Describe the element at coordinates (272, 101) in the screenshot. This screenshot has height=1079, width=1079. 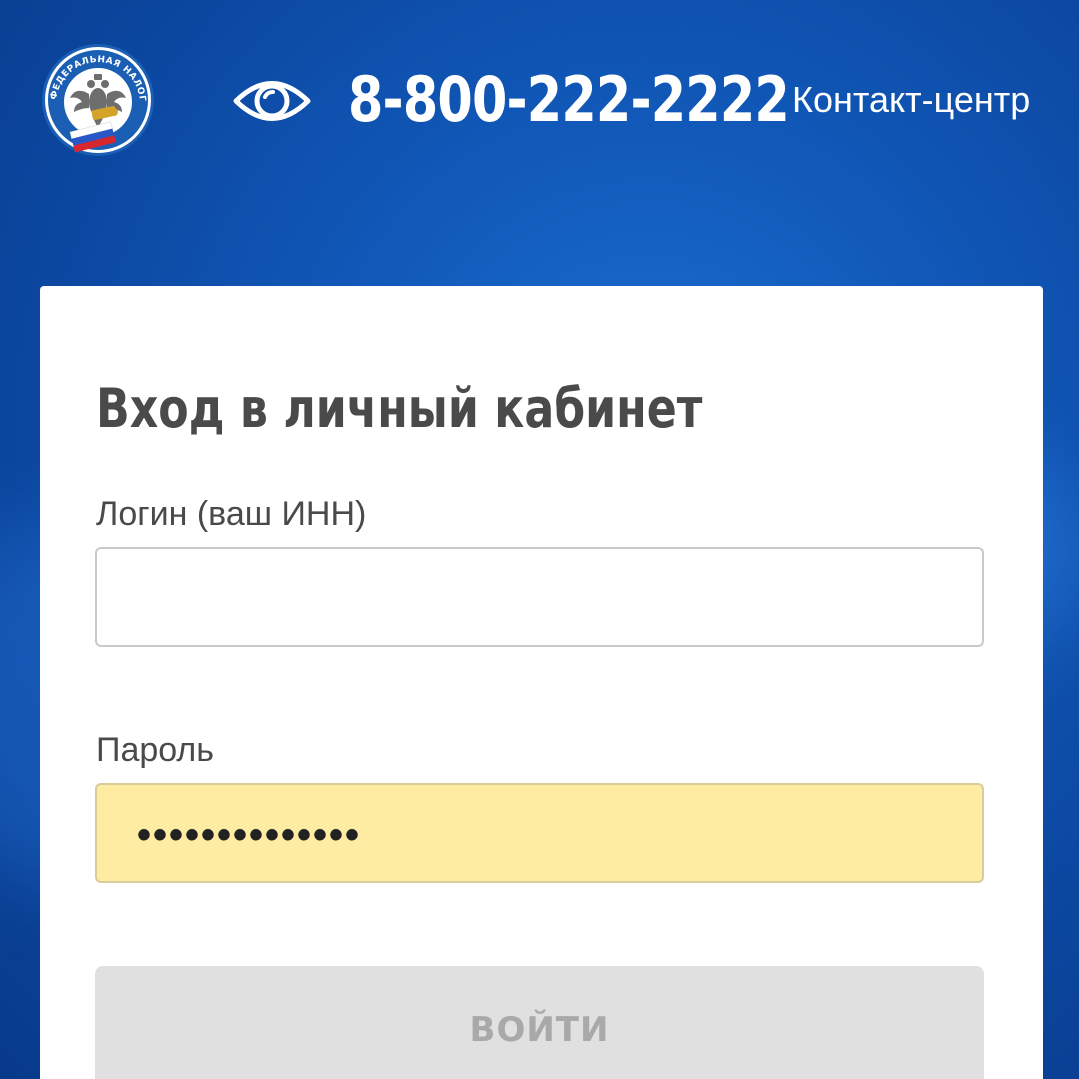
I see `eye-icon` at that location.